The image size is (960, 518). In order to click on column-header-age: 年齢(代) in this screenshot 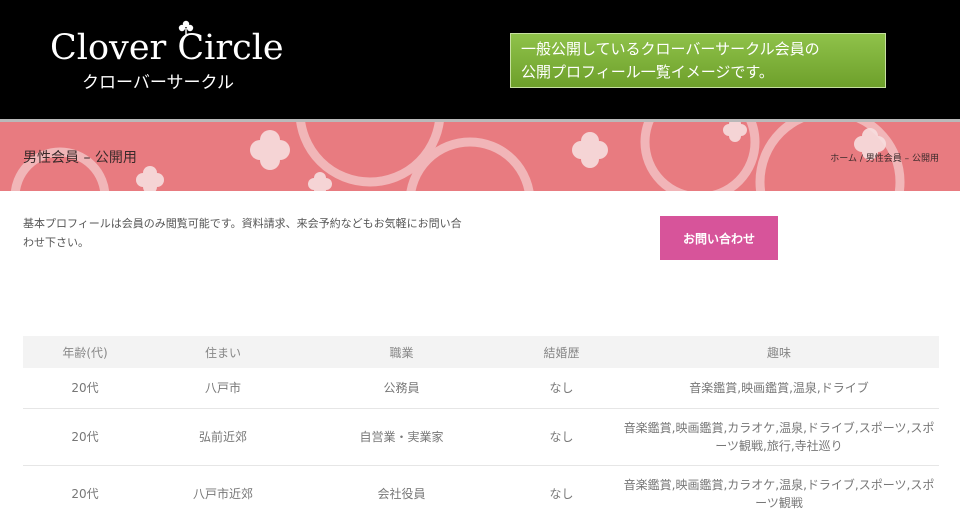, I will do `click(85, 352)`.